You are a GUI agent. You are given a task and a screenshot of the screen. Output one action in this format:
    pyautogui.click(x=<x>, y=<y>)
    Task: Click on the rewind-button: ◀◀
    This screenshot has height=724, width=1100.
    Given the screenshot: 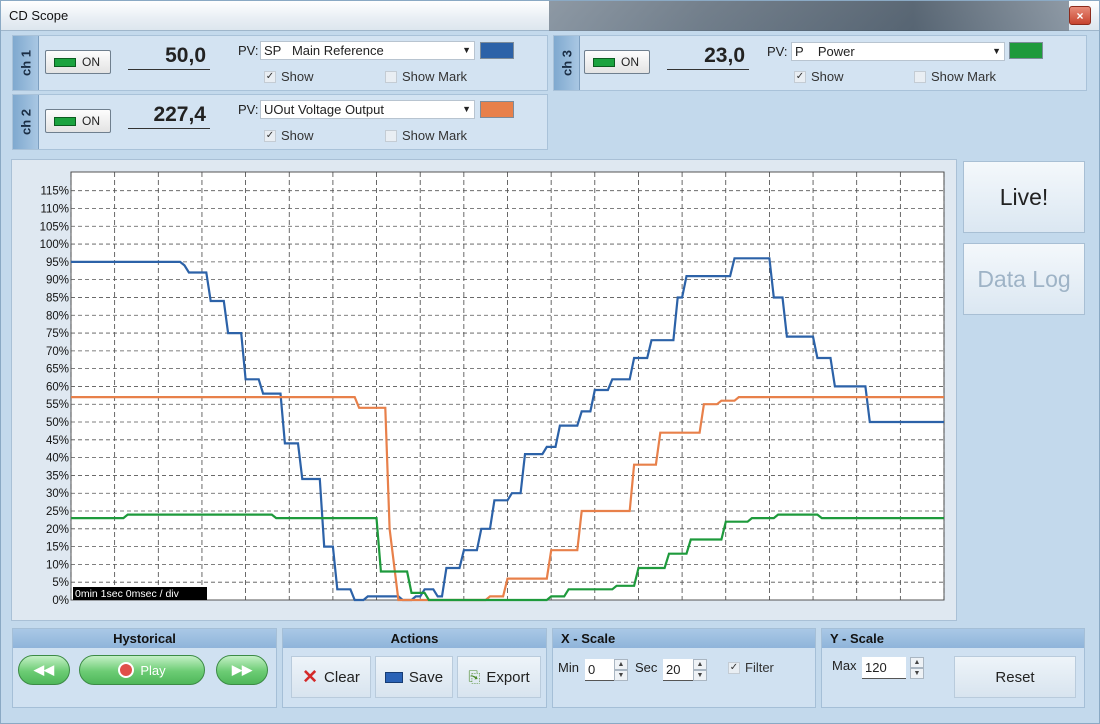 What is the action you would take?
    pyautogui.click(x=44, y=670)
    